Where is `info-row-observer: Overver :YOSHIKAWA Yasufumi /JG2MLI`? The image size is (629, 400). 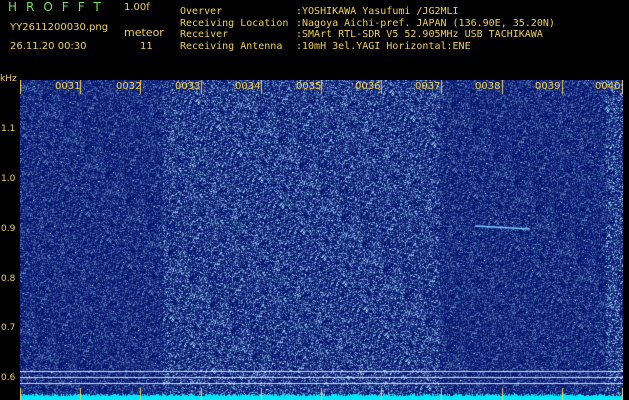 info-row-observer: Overver :YOSHIKAWA Yasufumi /JG2MLI is located at coordinates (367, 12).